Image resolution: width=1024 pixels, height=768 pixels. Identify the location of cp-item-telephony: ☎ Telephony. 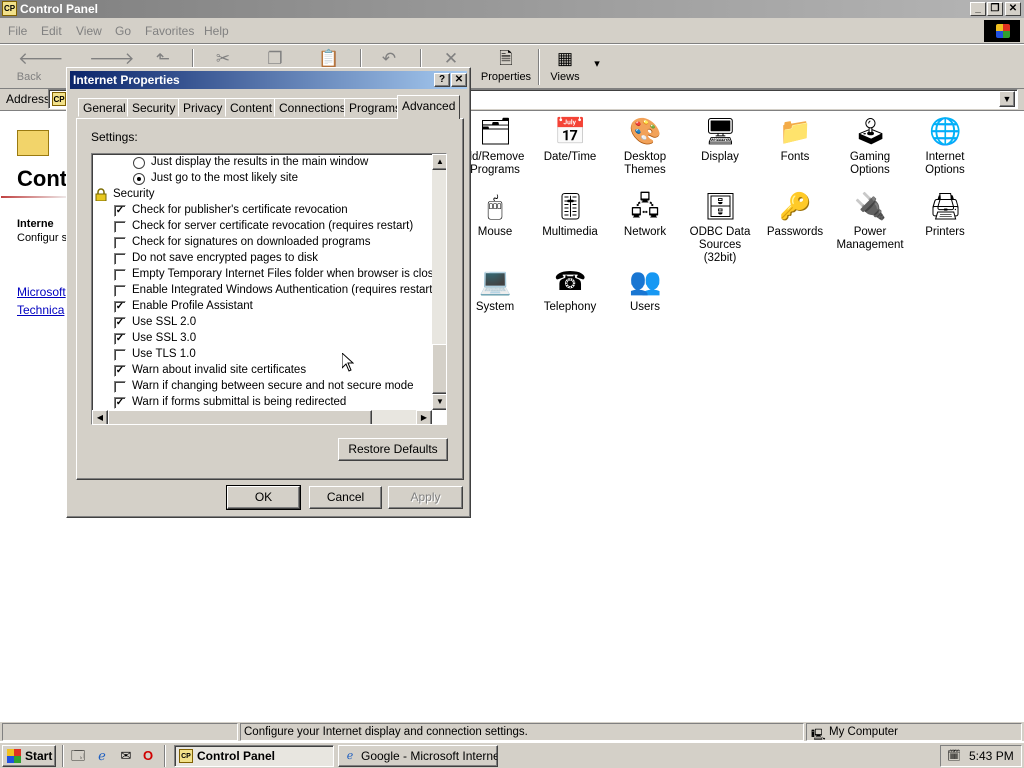
(570, 289).